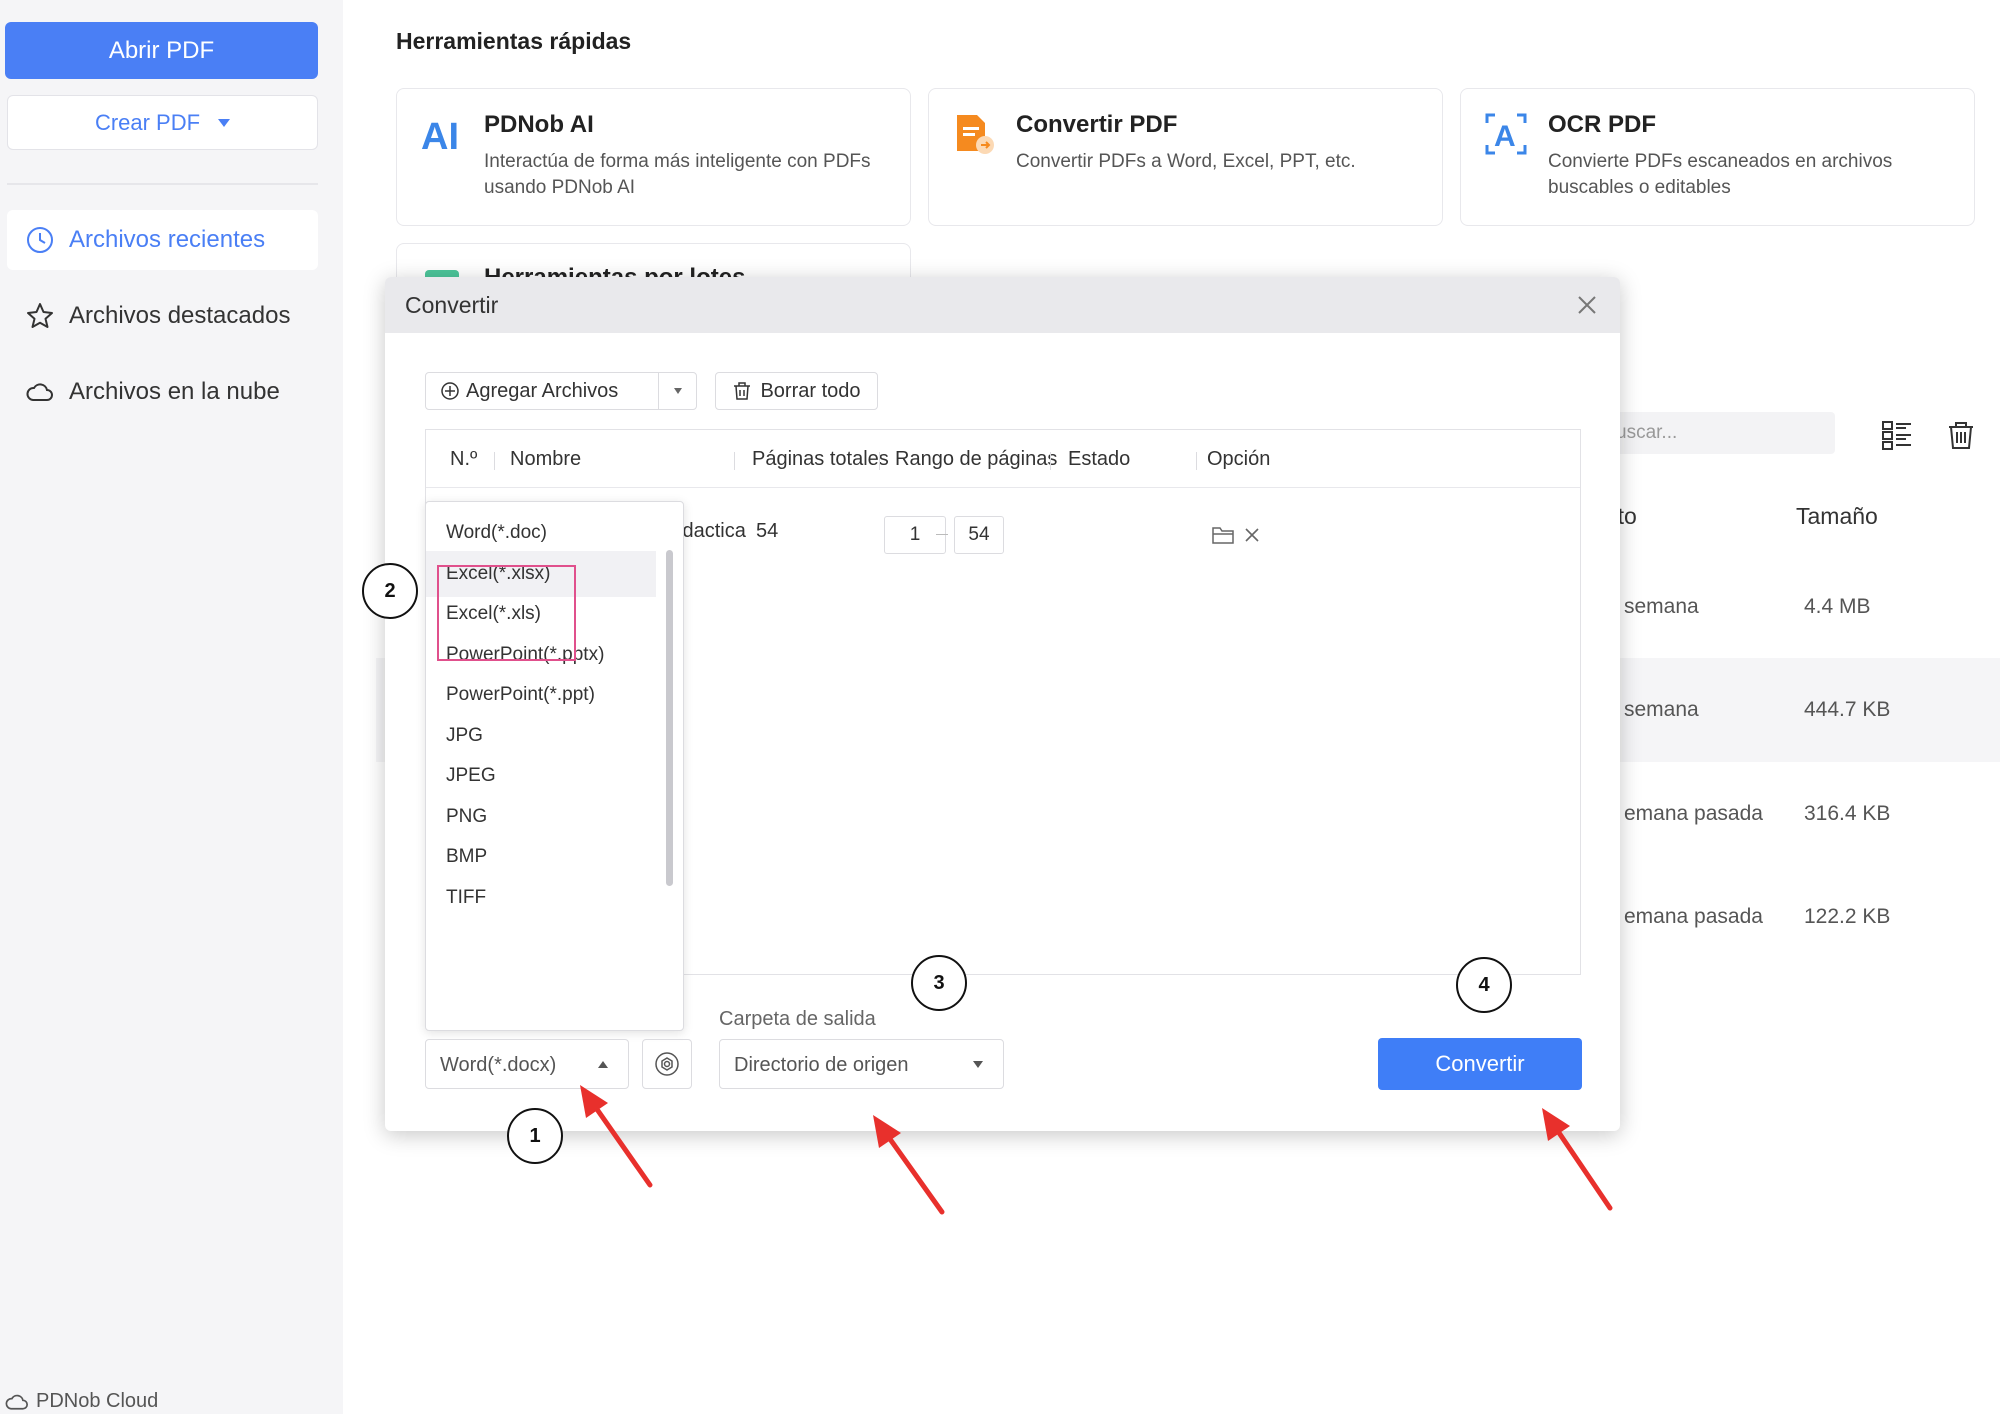 Image resolution: width=2000 pixels, height=1414 pixels. What do you see at coordinates (1223, 535) in the screenshot?
I see `folder-icon` at bounding box center [1223, 535].